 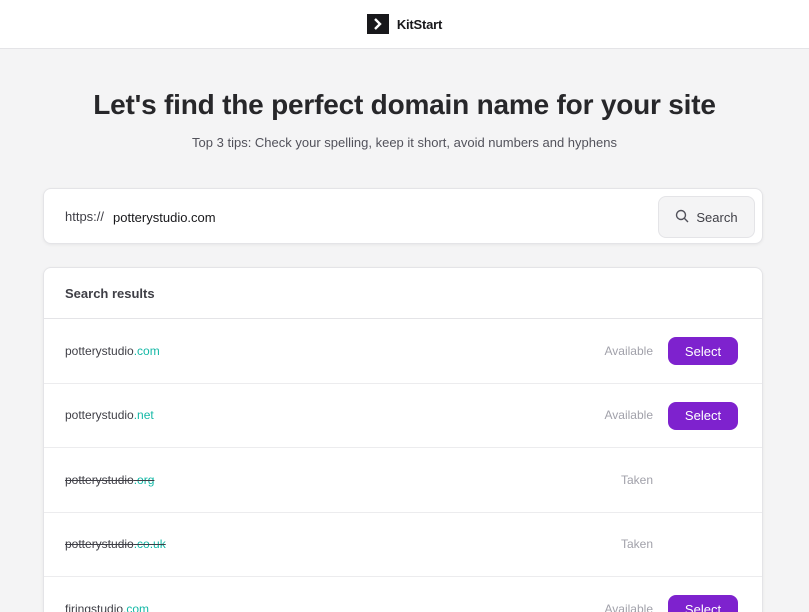 I want to click on url-prefix: https://, so click(x=85, y=216).